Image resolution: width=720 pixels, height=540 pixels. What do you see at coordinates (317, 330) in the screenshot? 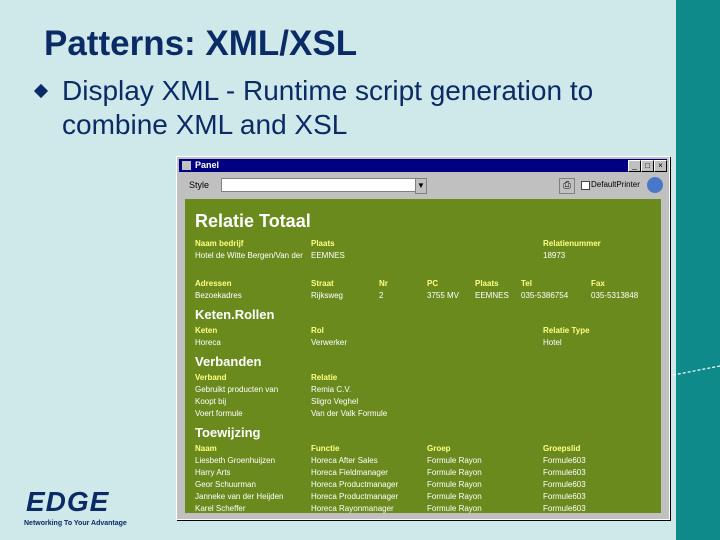
I see `keten-header: Rol` at bounding box center [317, 330].